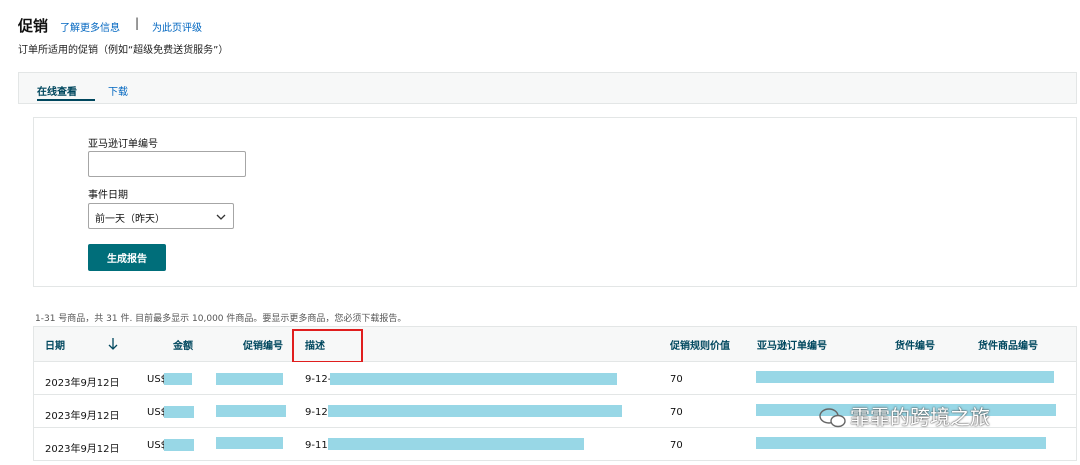  I want to click on active-tab-indicator, so click(66, 100).